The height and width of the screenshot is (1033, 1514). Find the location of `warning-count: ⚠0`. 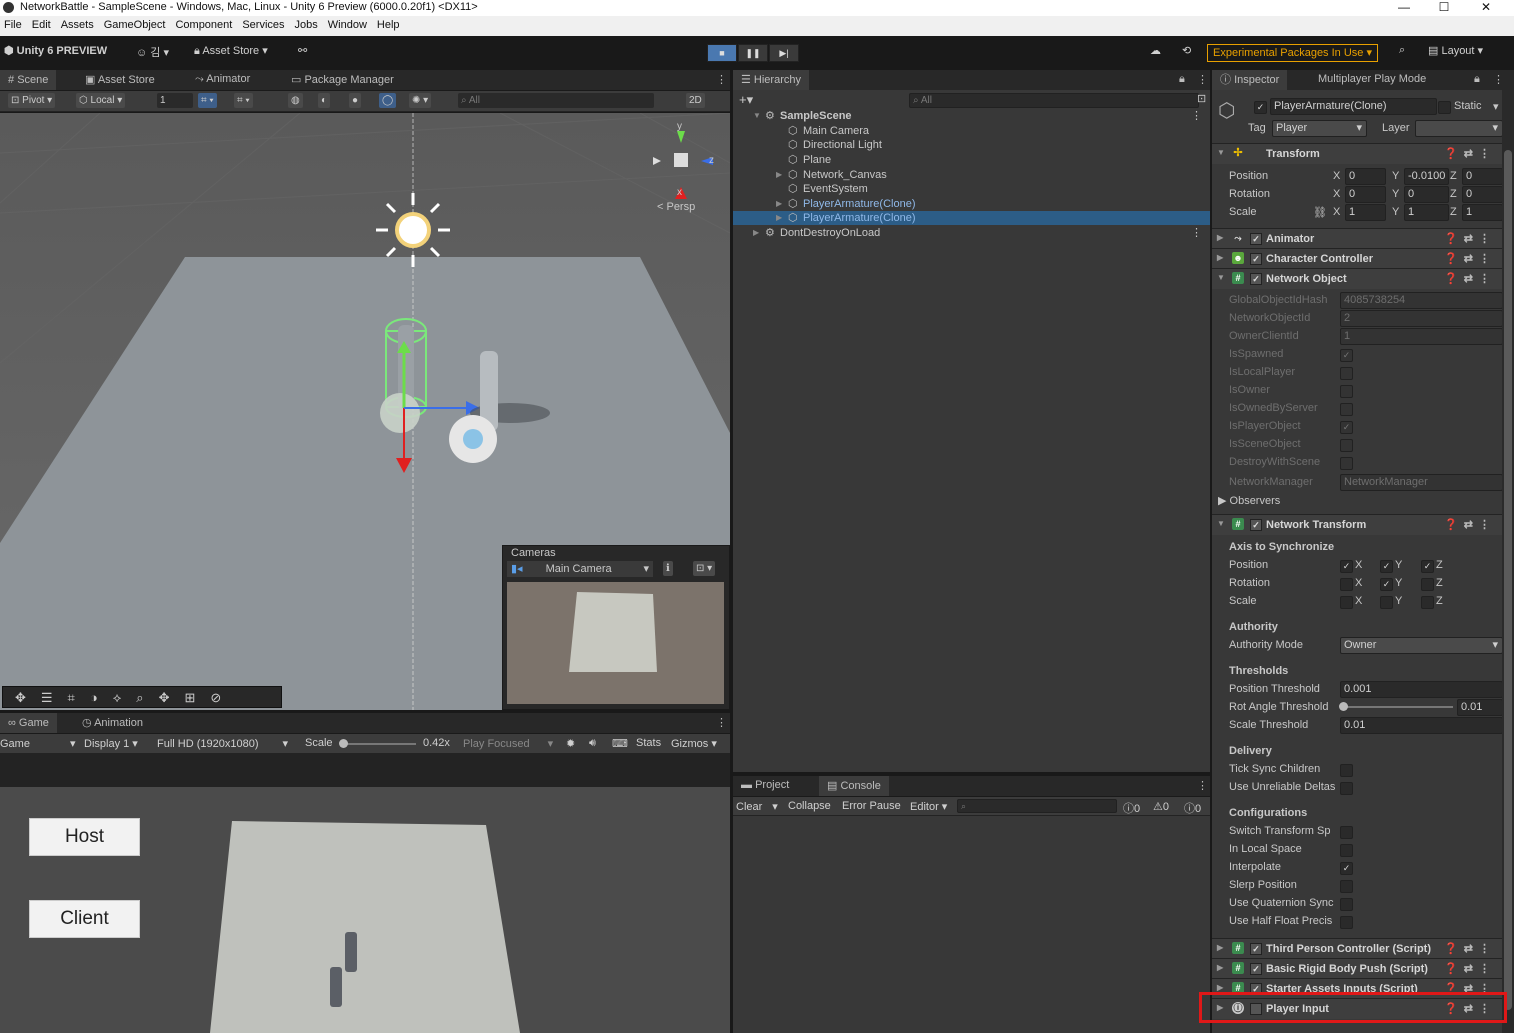

warning-count: ⚠0 is located at coordinates (1161, 806).